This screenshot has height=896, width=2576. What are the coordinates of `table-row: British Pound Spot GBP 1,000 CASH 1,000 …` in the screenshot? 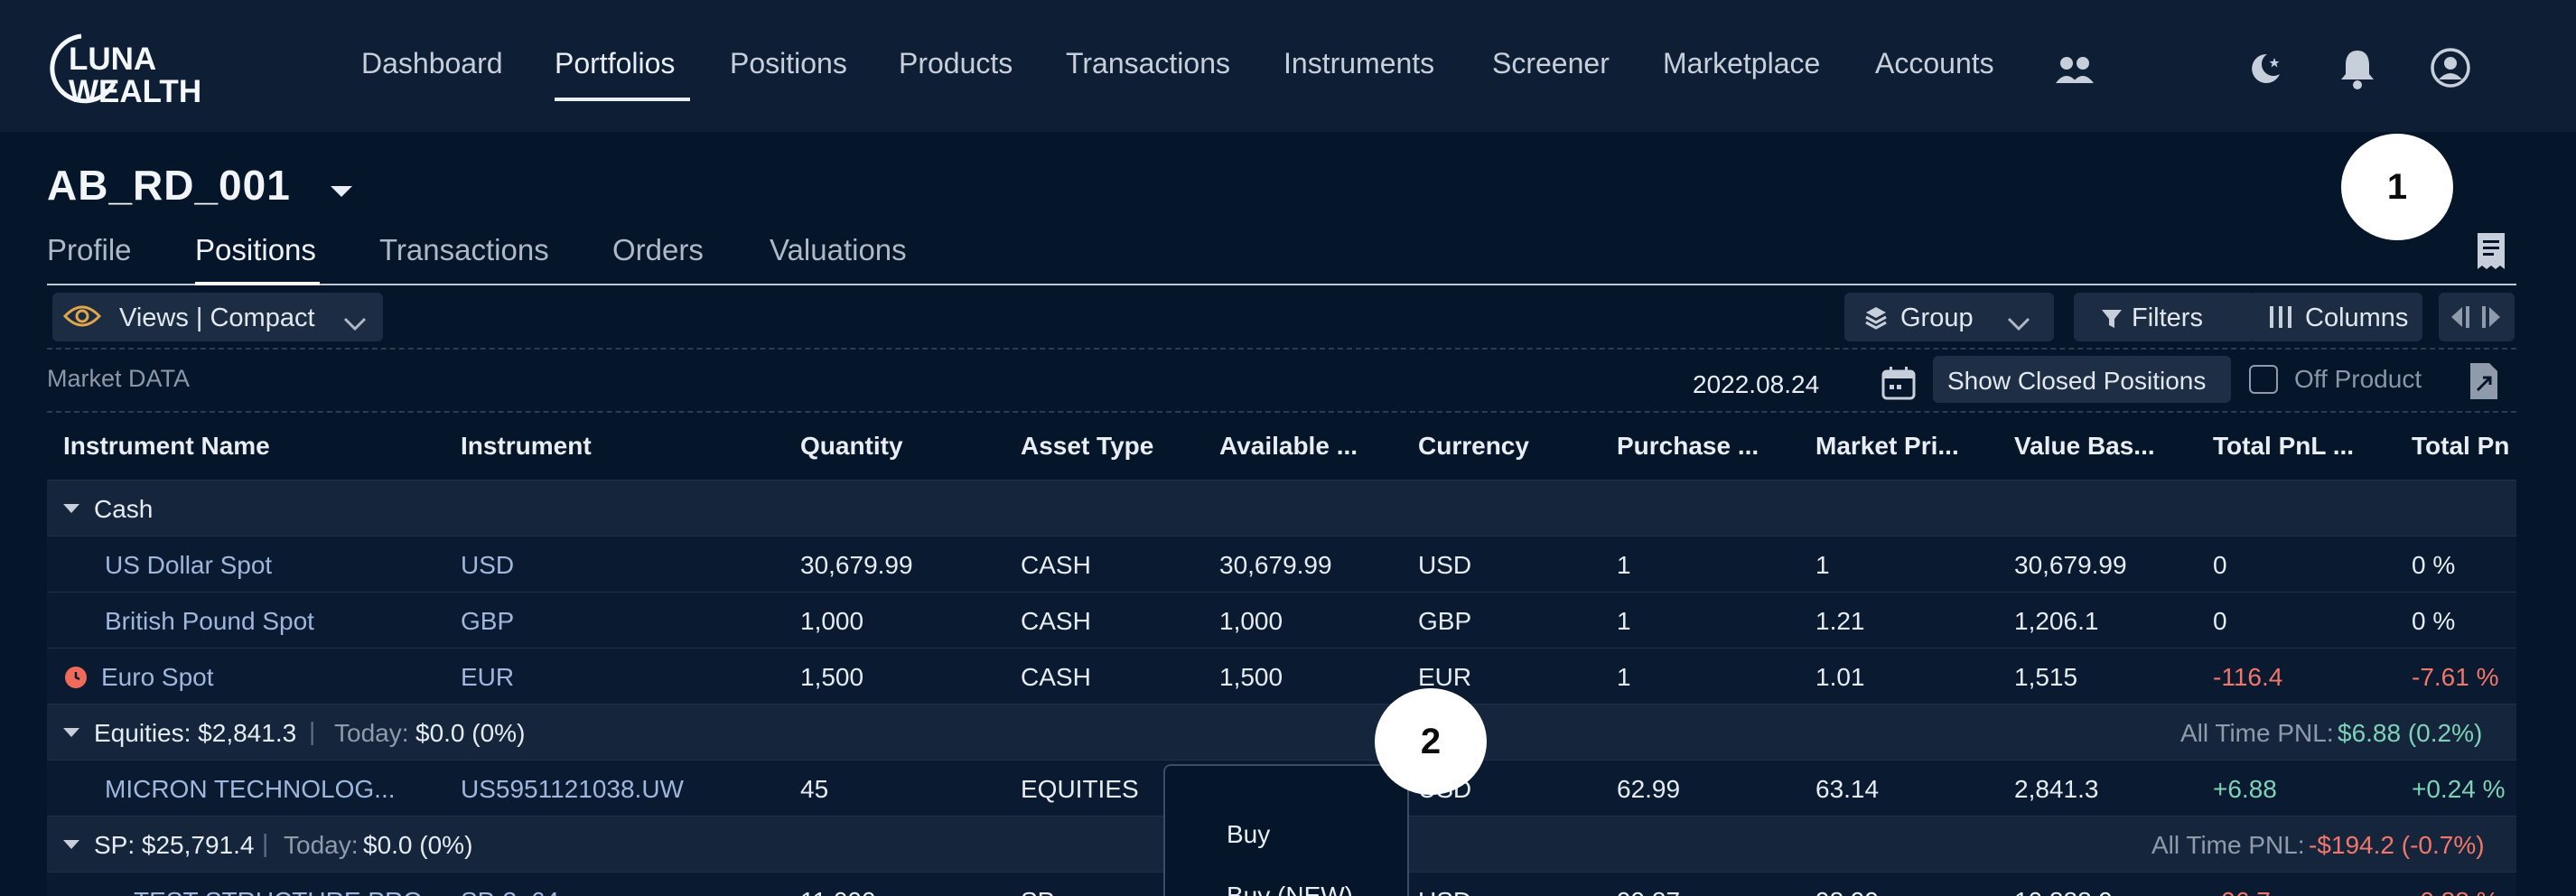 It's located at (1281, 620).